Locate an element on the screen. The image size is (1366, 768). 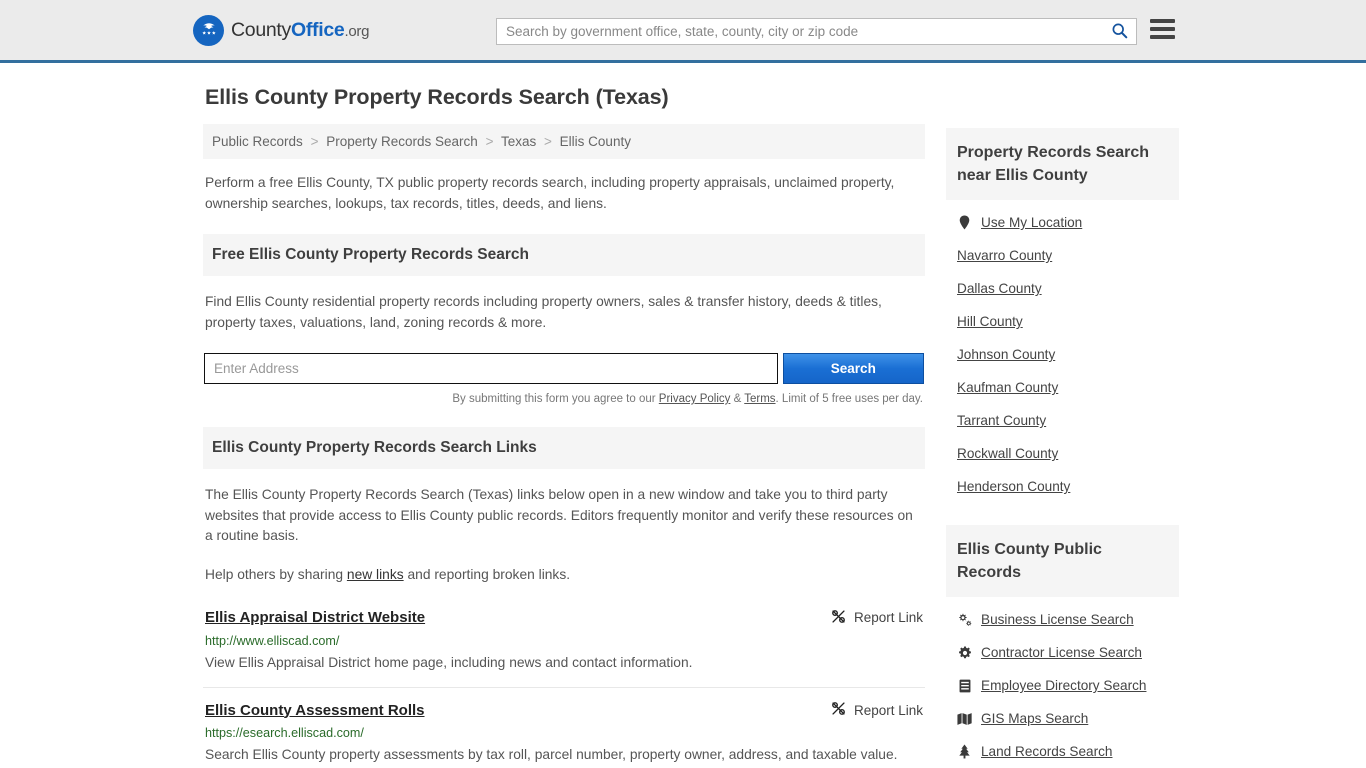
sidebar-item-label: Dallas County is located at coordinates (999, 288).